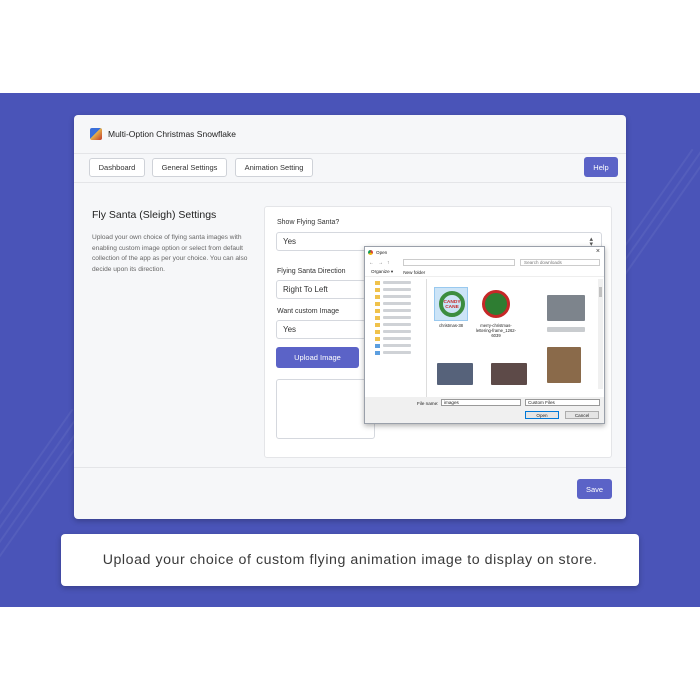  I want to click on folder-tree, so click(398, 339).